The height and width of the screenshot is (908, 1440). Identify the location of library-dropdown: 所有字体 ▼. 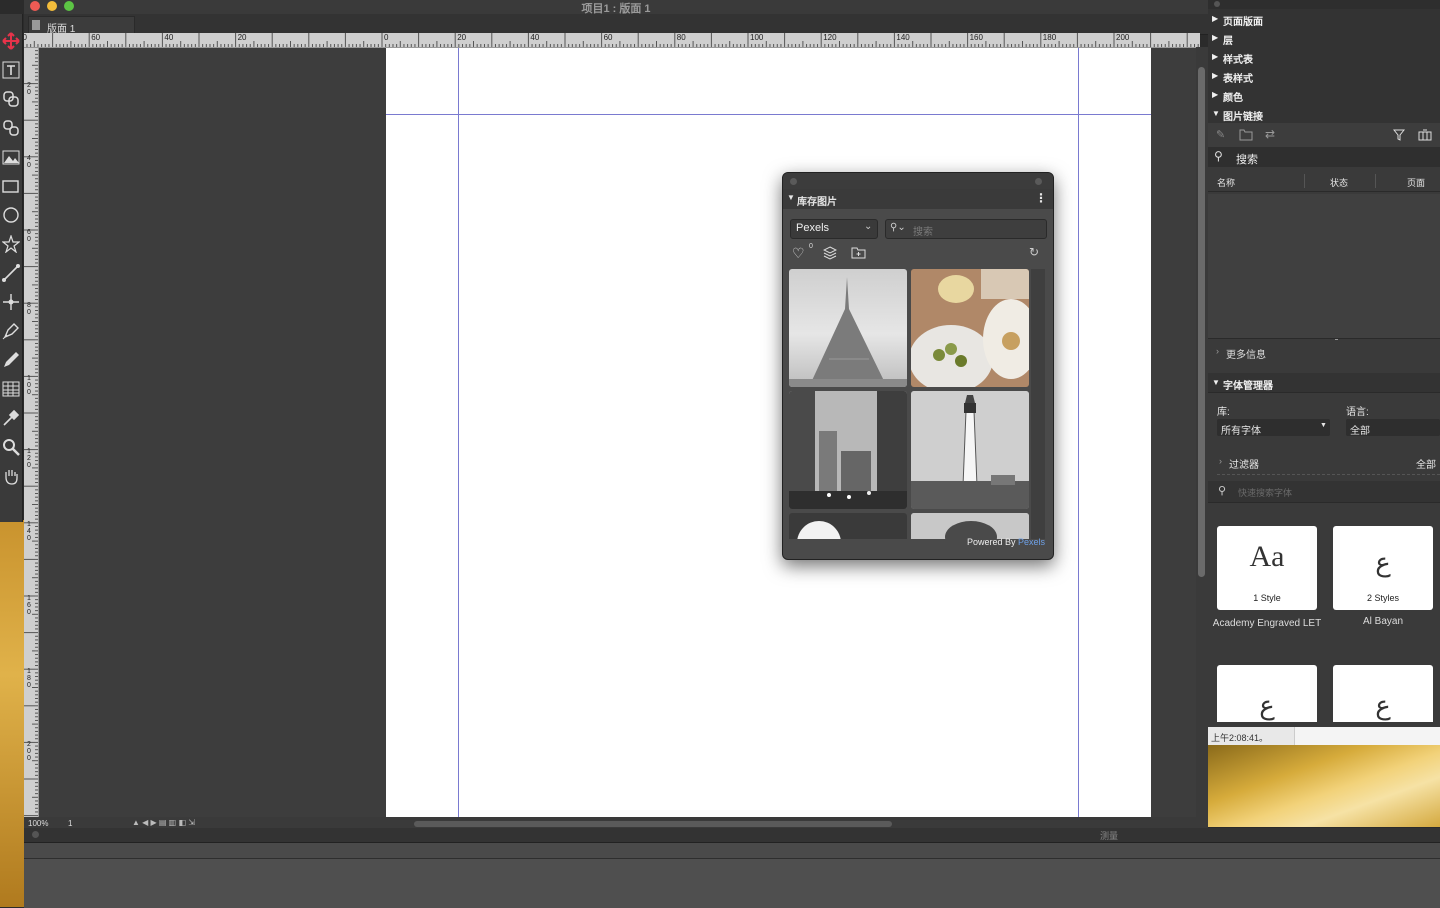
(1273, 428).